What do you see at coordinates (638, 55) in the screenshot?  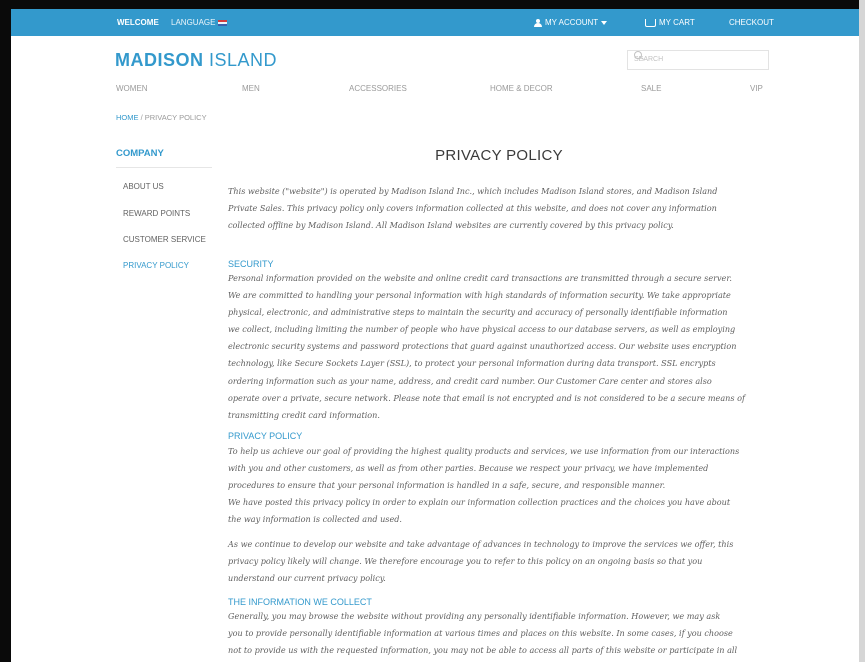 I see `search-icon` at bounding box center [638, 55].